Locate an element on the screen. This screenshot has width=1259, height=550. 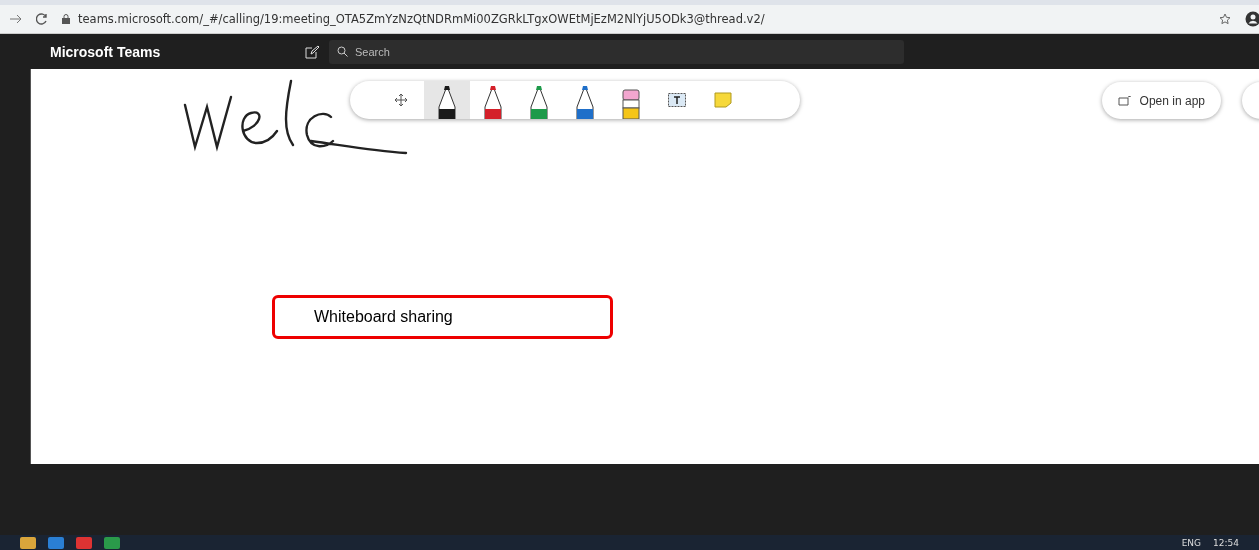
callout-label: Whiteboard sharing is located at coordinates (442, 317).